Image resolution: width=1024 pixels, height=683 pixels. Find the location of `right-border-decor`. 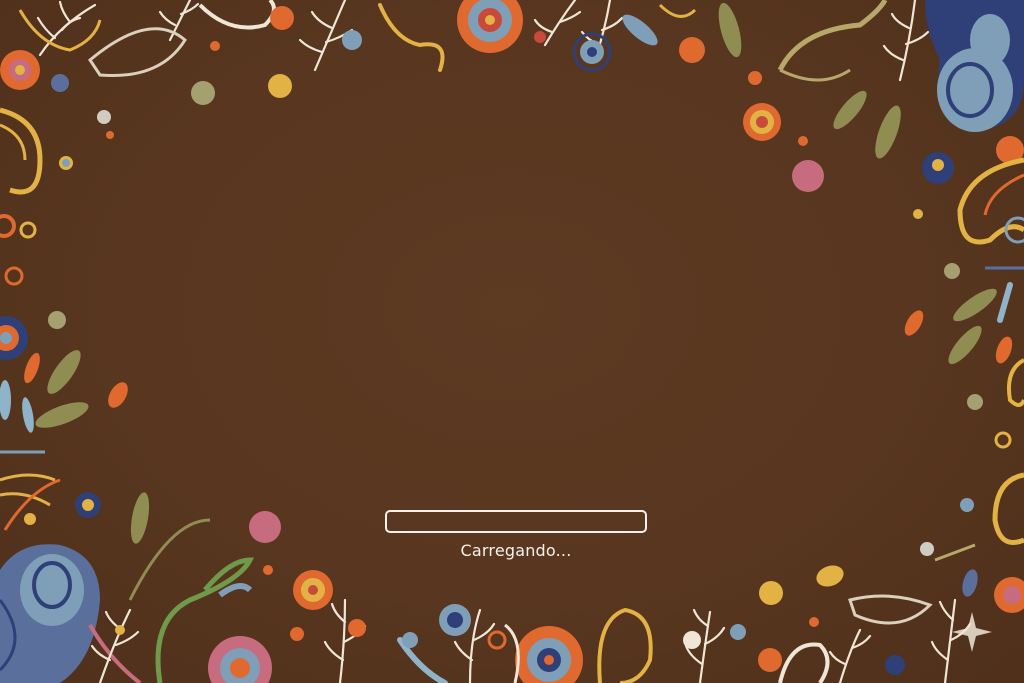

right-border-decor is located at coordinates (964, 385).